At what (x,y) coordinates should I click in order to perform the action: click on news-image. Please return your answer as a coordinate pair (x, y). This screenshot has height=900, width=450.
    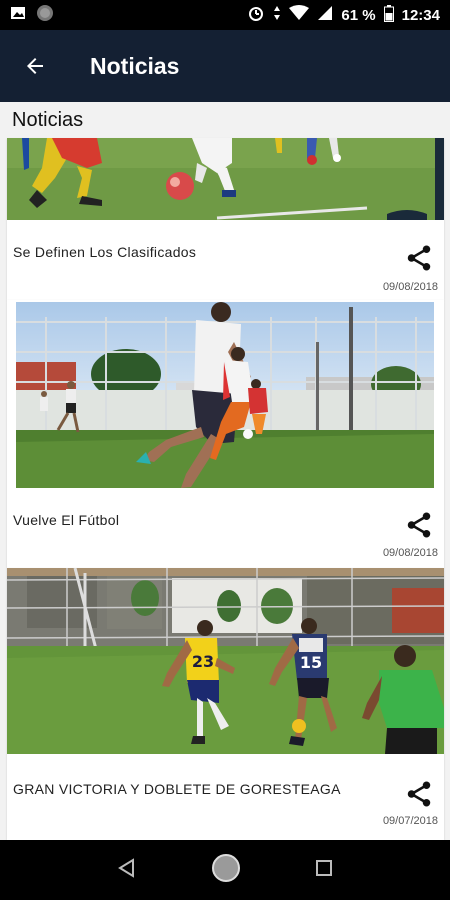
    Looking at the image, I should click on (225, 179).